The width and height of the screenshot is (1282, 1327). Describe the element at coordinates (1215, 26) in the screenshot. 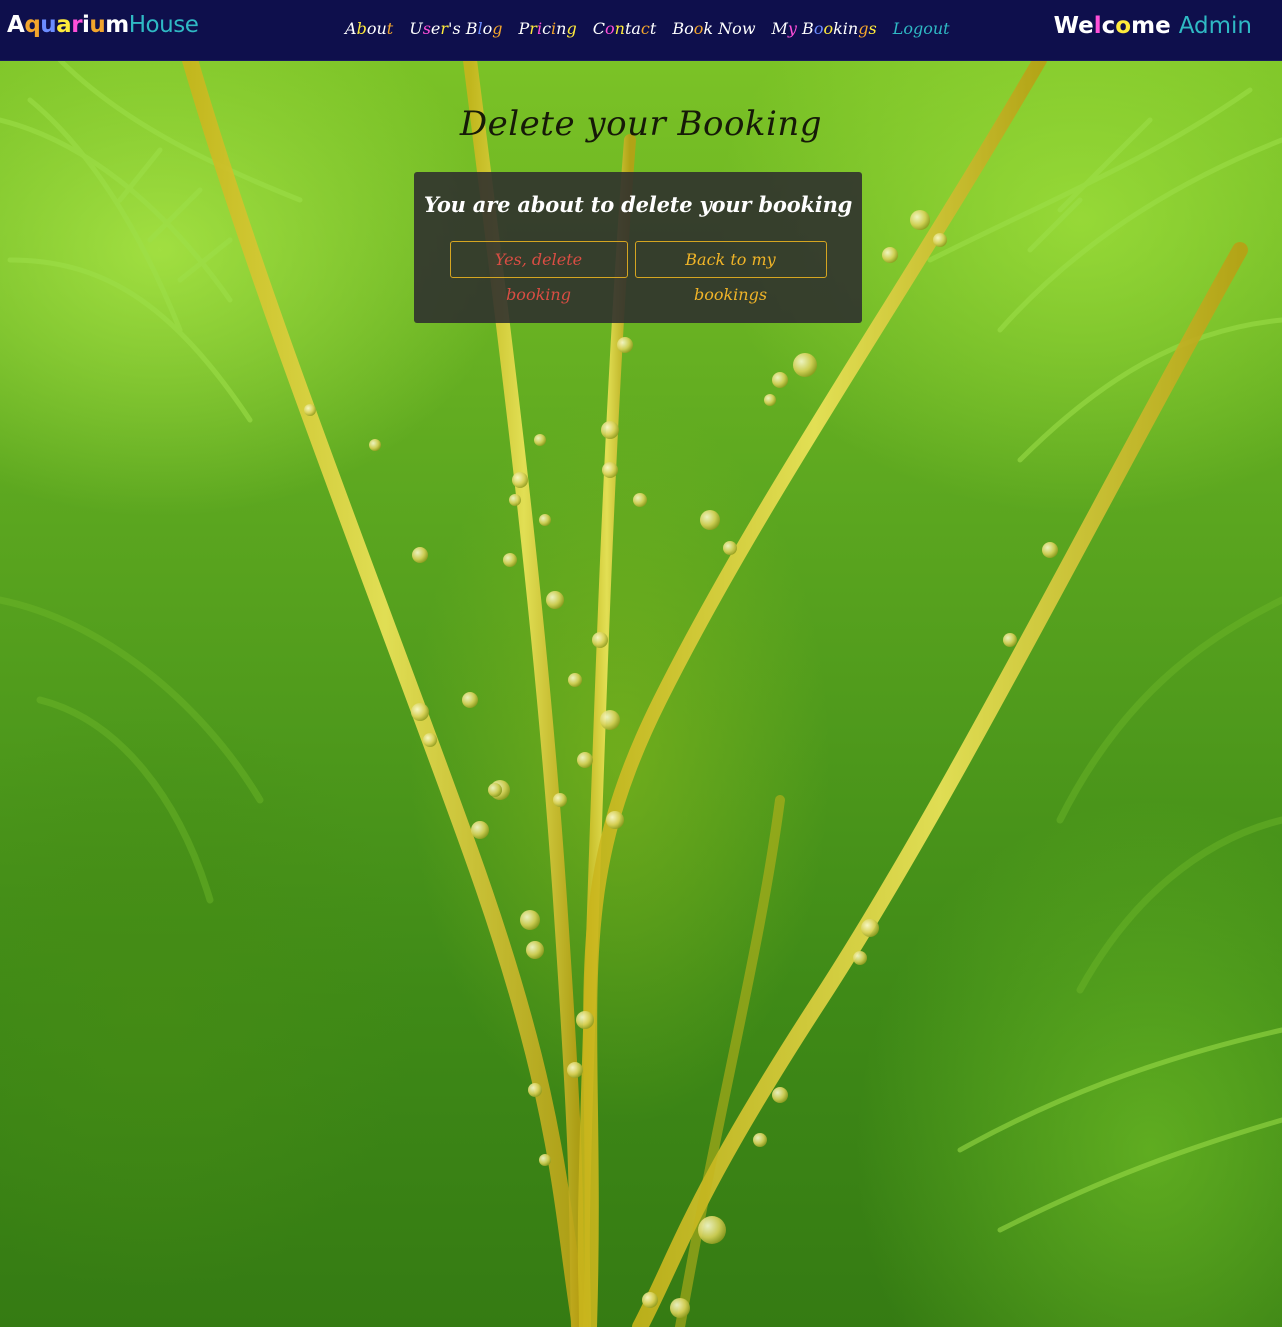

I see `welcome-username: Admin` at that location.